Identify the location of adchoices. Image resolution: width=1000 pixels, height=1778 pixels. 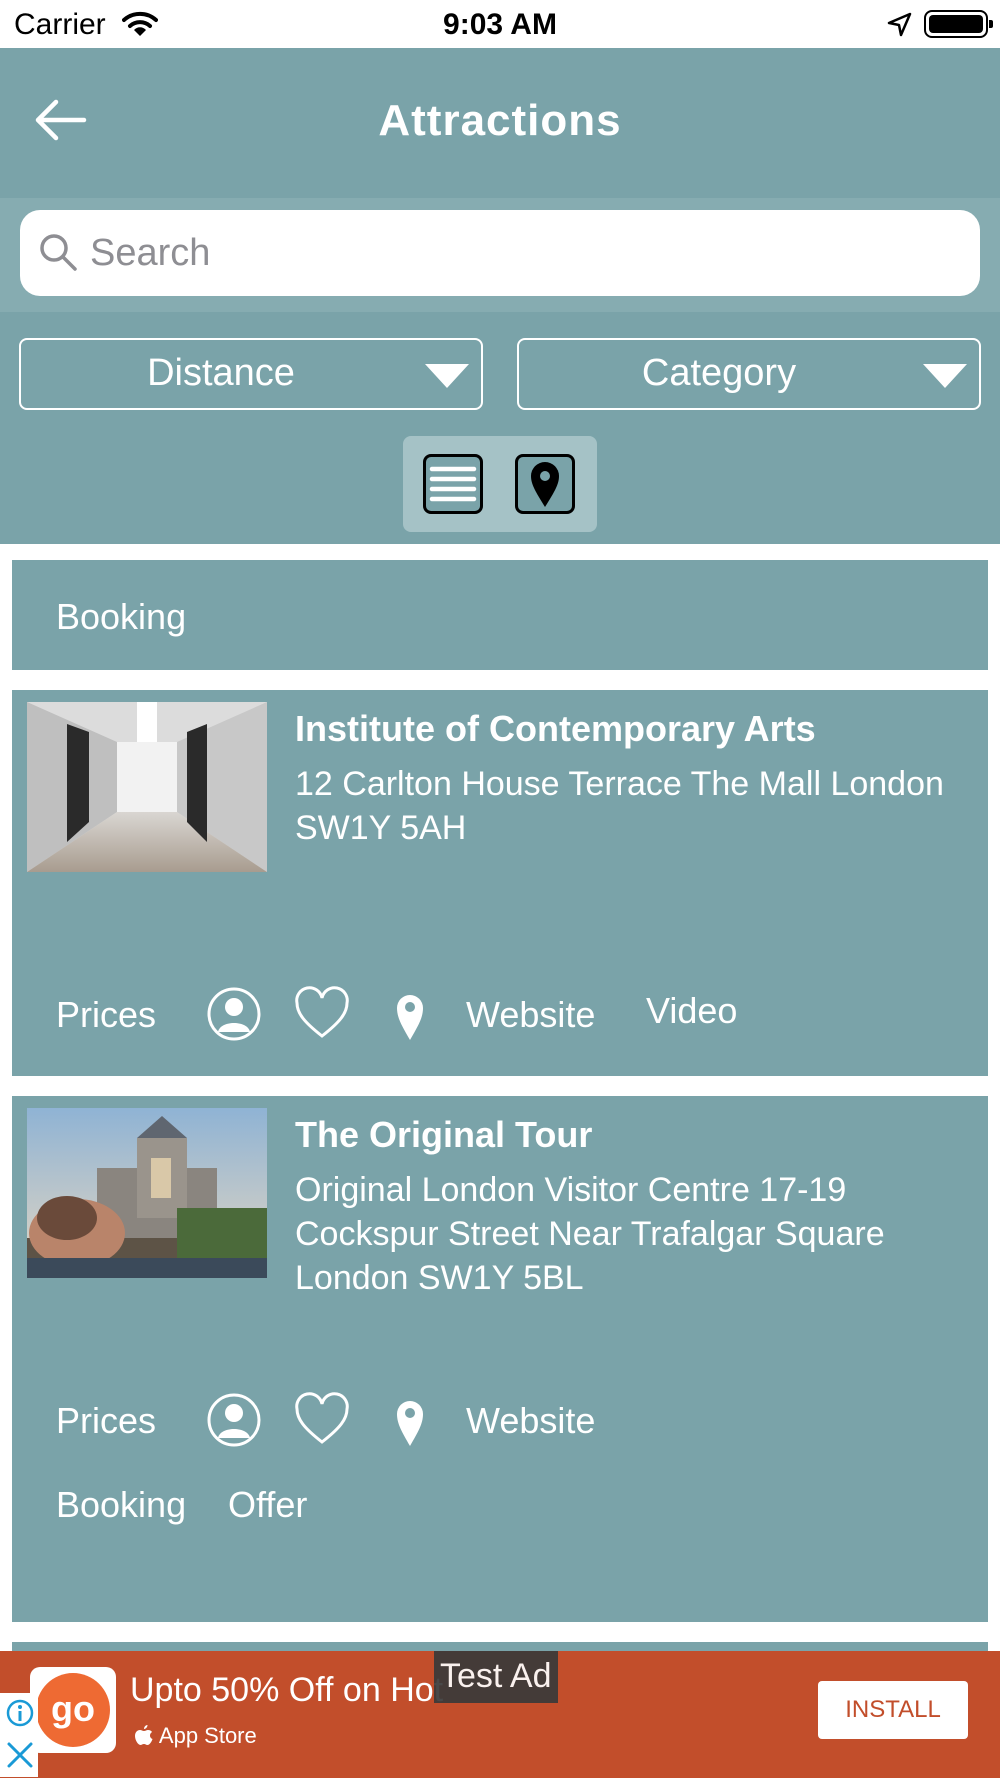
(19, 1735).